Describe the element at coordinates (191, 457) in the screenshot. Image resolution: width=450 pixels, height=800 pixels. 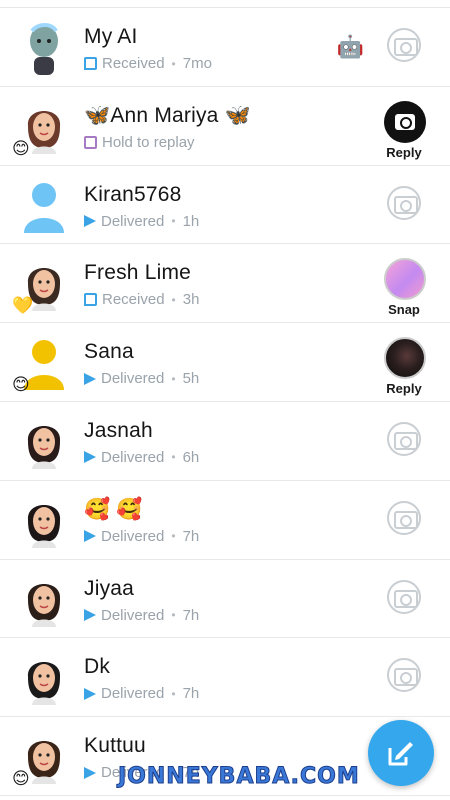
I see `timestamp: 6h` at that location.